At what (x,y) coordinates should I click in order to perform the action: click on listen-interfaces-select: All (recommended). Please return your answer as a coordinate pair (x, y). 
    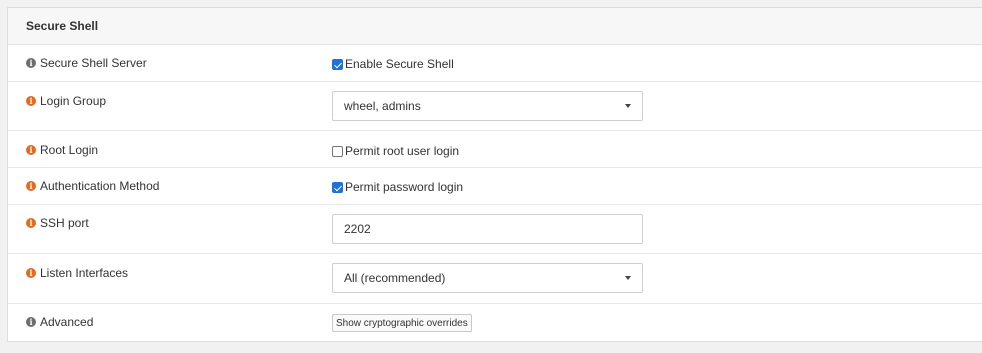
    Looking at the image, I should click on (487, 278).